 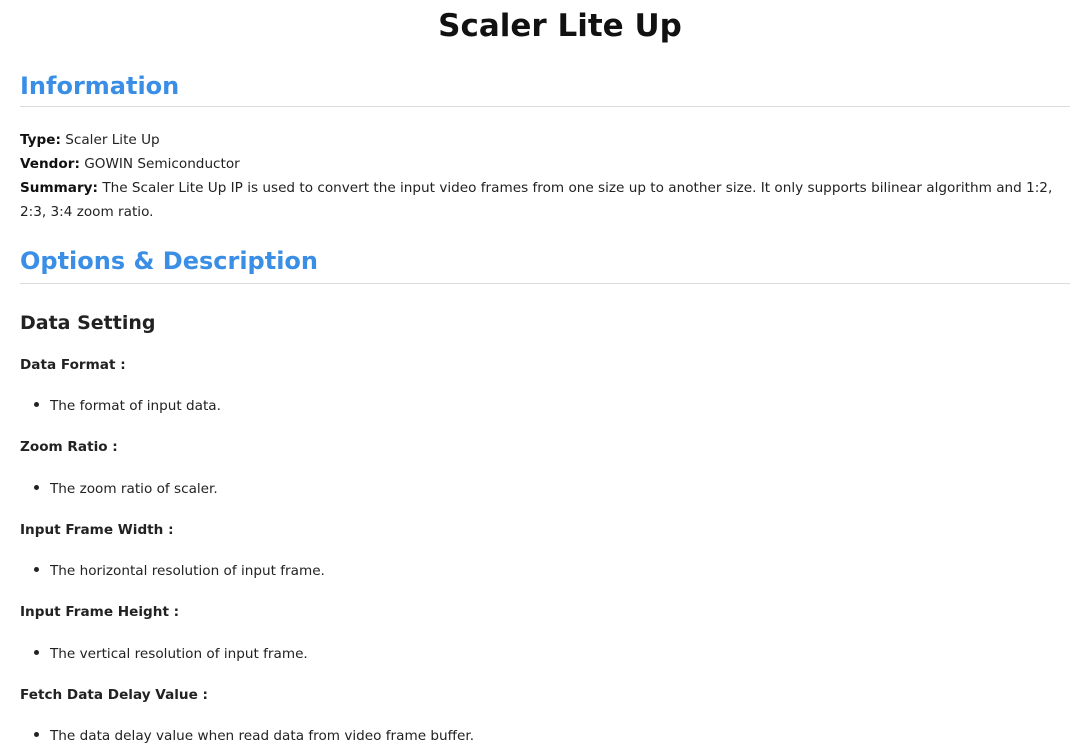 What do you see at coordinates (100, 86) in the screenshot?
I see `section-heading-information: Information` at bounding box center [100, 86].